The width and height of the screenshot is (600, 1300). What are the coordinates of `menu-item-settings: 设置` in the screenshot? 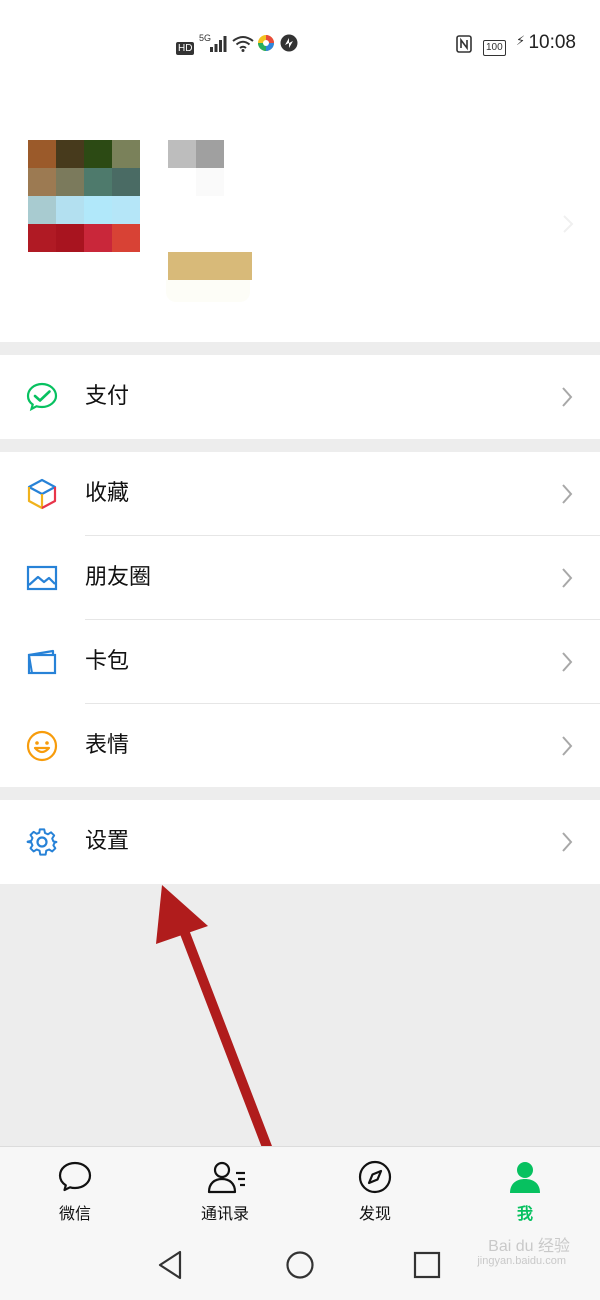 It's located at (300, 842).